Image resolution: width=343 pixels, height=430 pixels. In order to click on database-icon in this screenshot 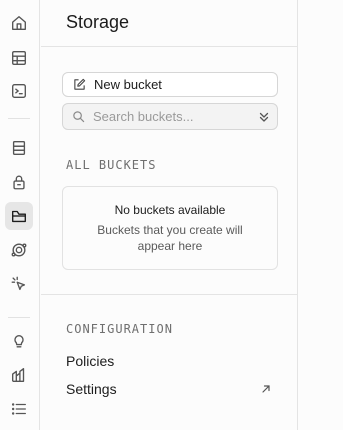, I will do `click(19, 148)`.